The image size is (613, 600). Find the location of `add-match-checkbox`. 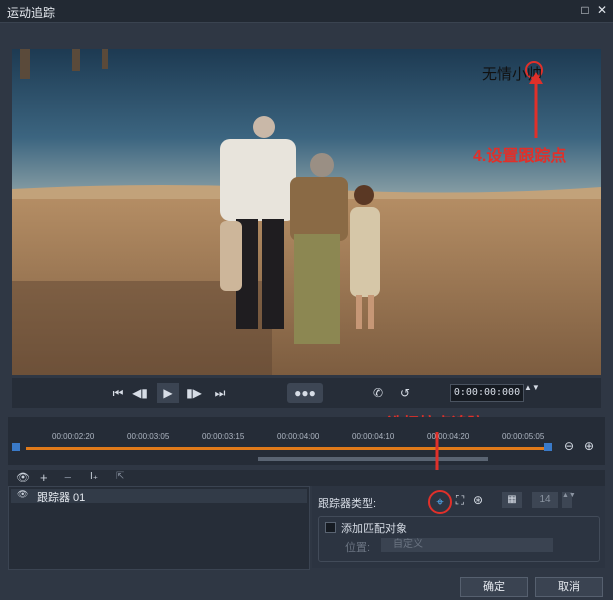

add-match-checkbox is located at coordinates (330, 527).